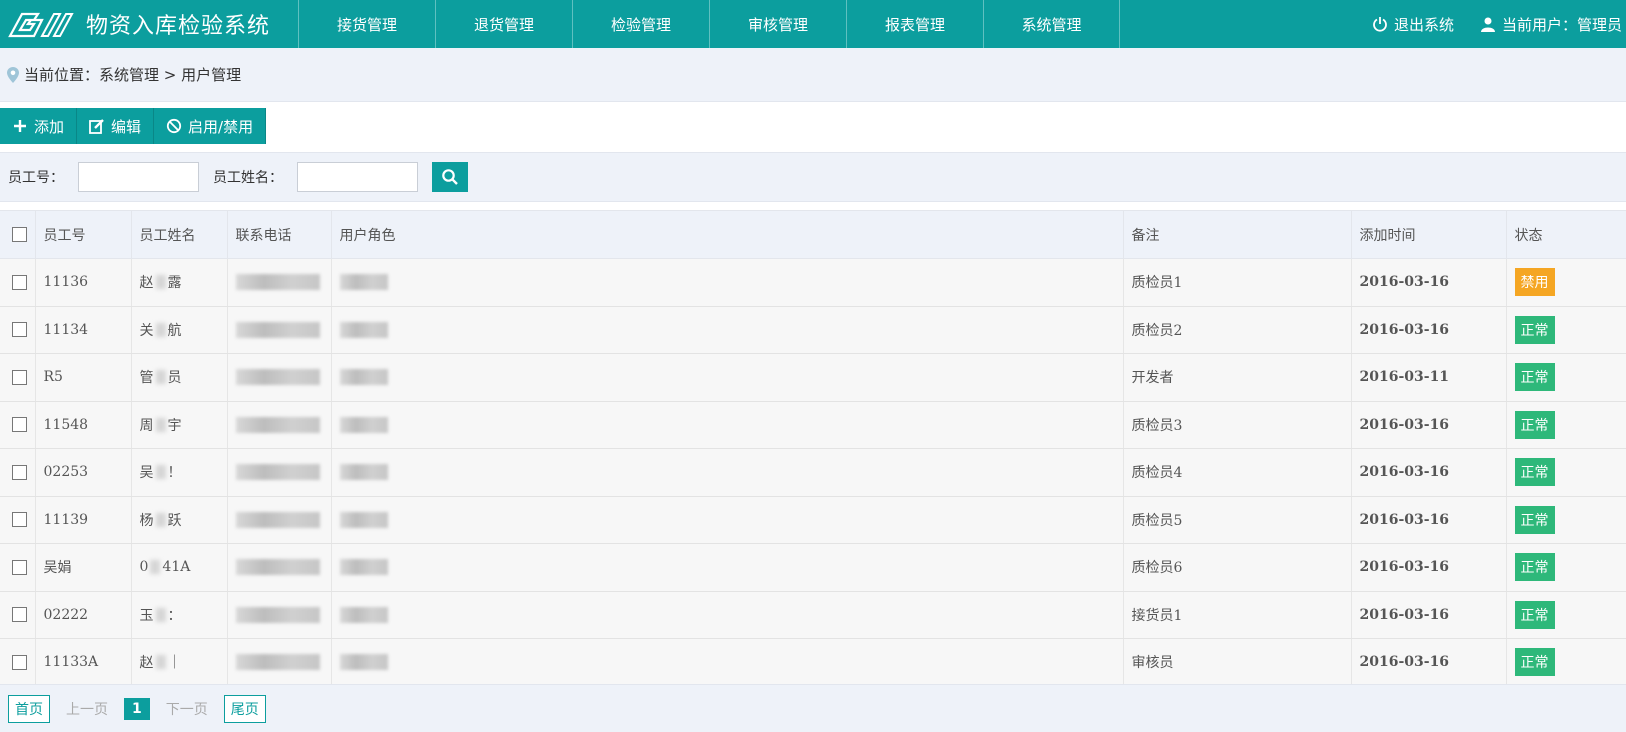 The image size is (1626, 732). Describe the element at coordinates (1566, 282) in the screenshot. I see `status-cell: 禁用` at that location.